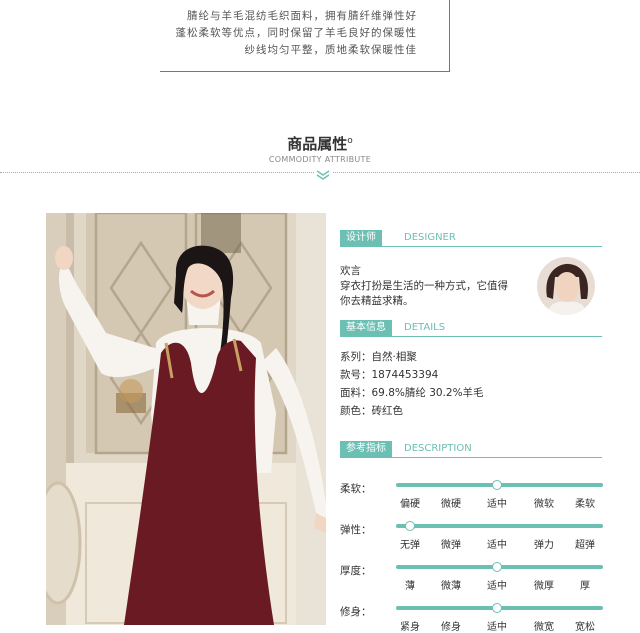 The image size is (640, 633). I want to click on attribute-label: 柔软：, so click(356, 489).